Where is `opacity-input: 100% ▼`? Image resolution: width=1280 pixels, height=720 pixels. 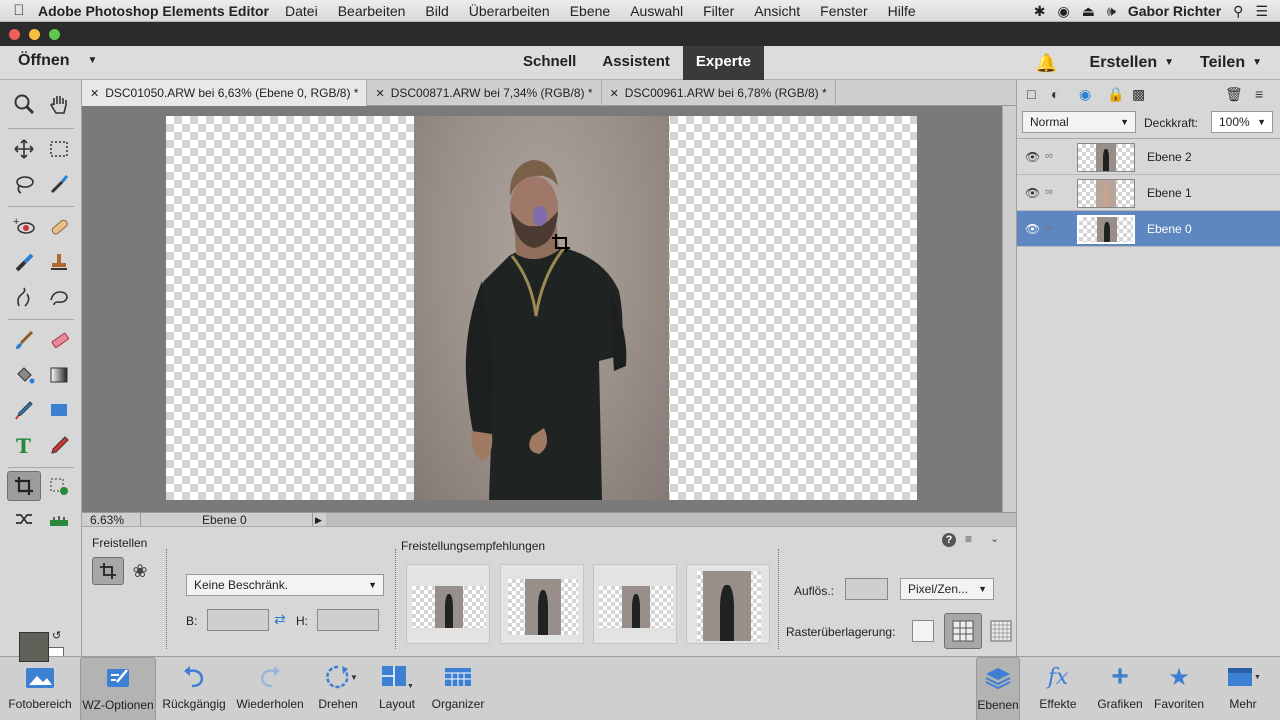 opacity-input: 100% ▼ is located at coordinates (1242, 122).